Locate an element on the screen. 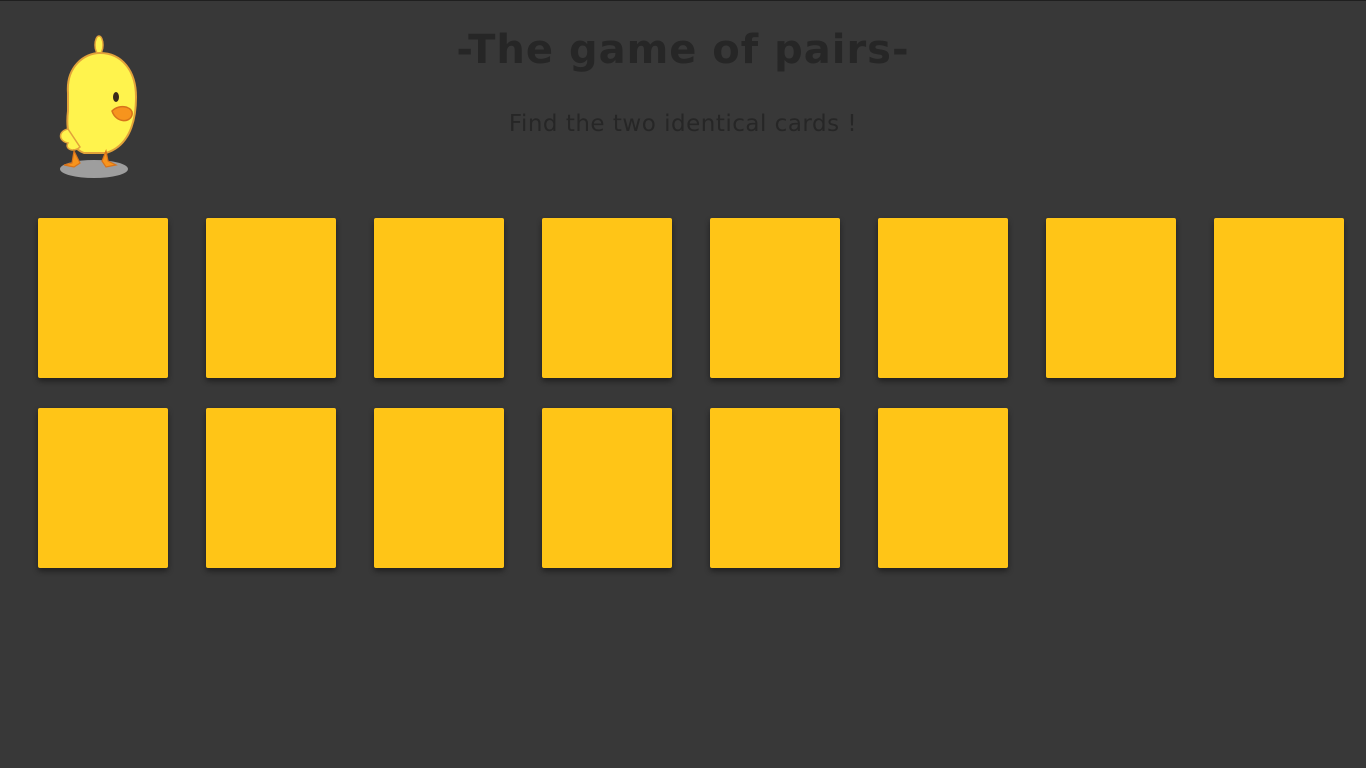 The width and height of the screenshot is (1366, 768). page-title: -The game of pairs- is located at coordinates (683, 50).